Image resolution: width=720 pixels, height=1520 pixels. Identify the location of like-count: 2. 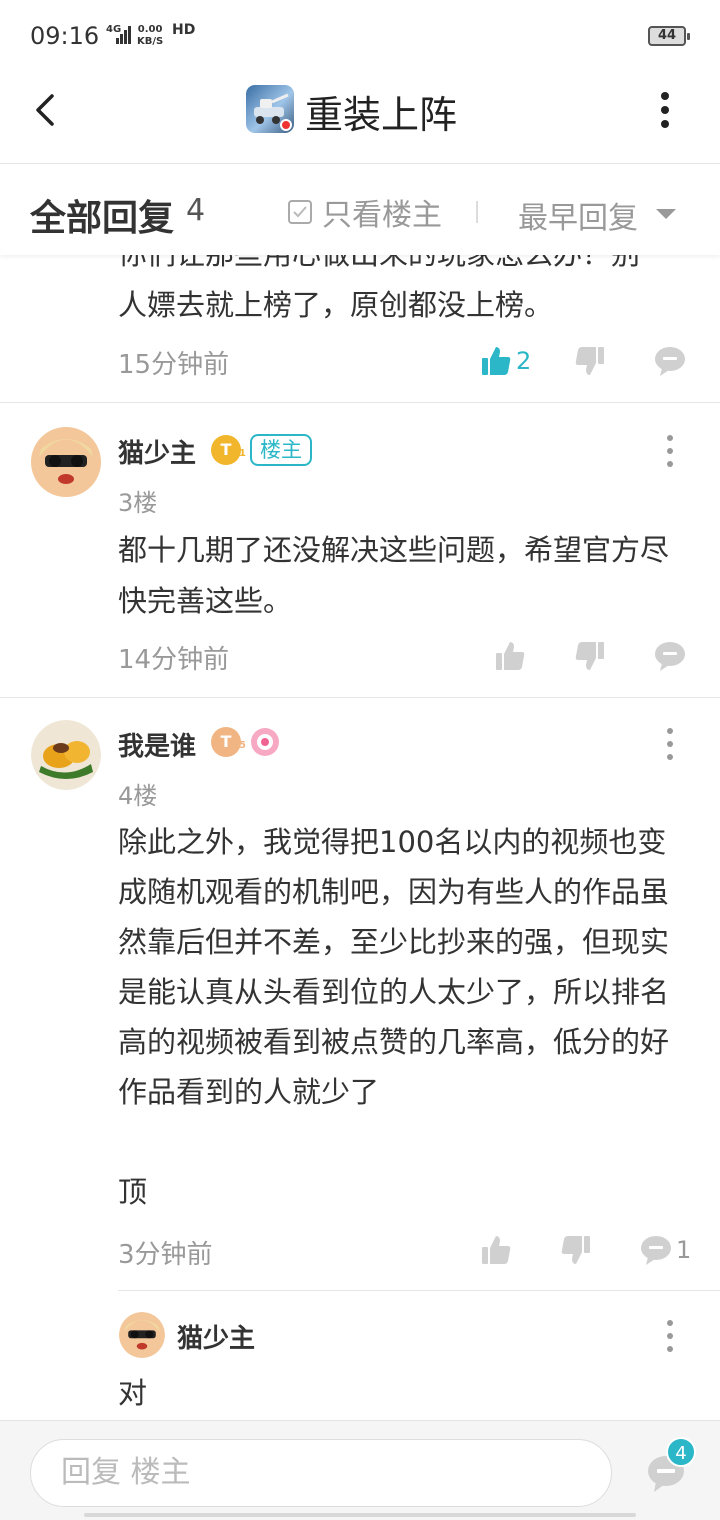
(524, 361).